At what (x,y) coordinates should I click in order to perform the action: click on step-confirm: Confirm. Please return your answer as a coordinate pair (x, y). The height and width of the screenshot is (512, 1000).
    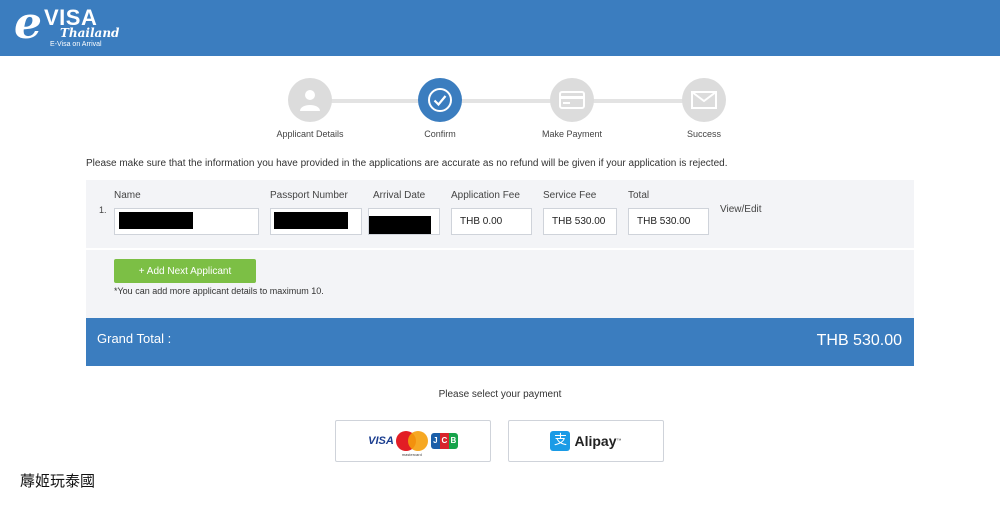
    Looking at the image, I should click on (440, 108).